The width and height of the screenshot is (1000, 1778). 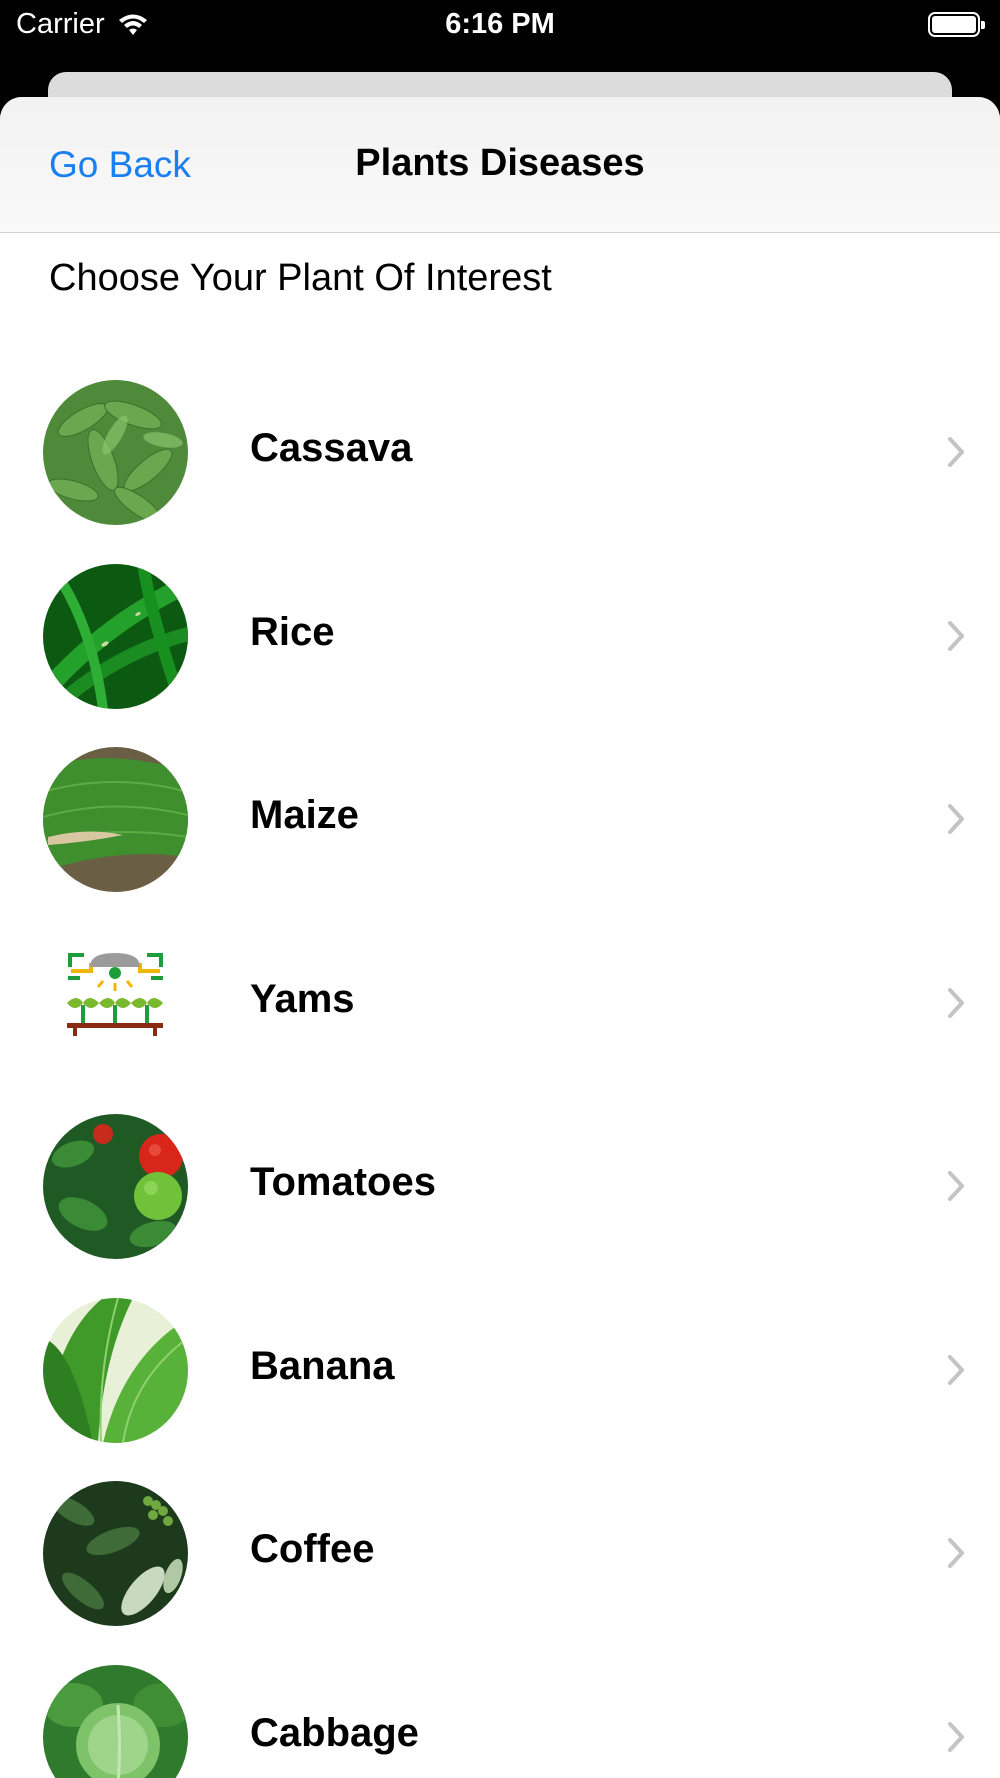 I want to click on plant-row-coffee: Coffee, so click(x=500, y=1553).